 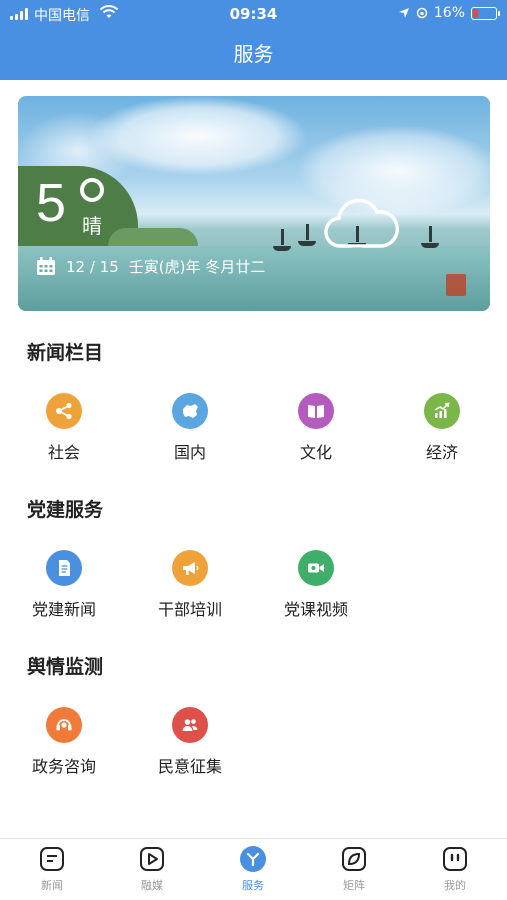 What do you see at coordinates (65, 353) in the screenshot?
I see `section-title-news: 新闻栏目` at bounding box center [65, 353].